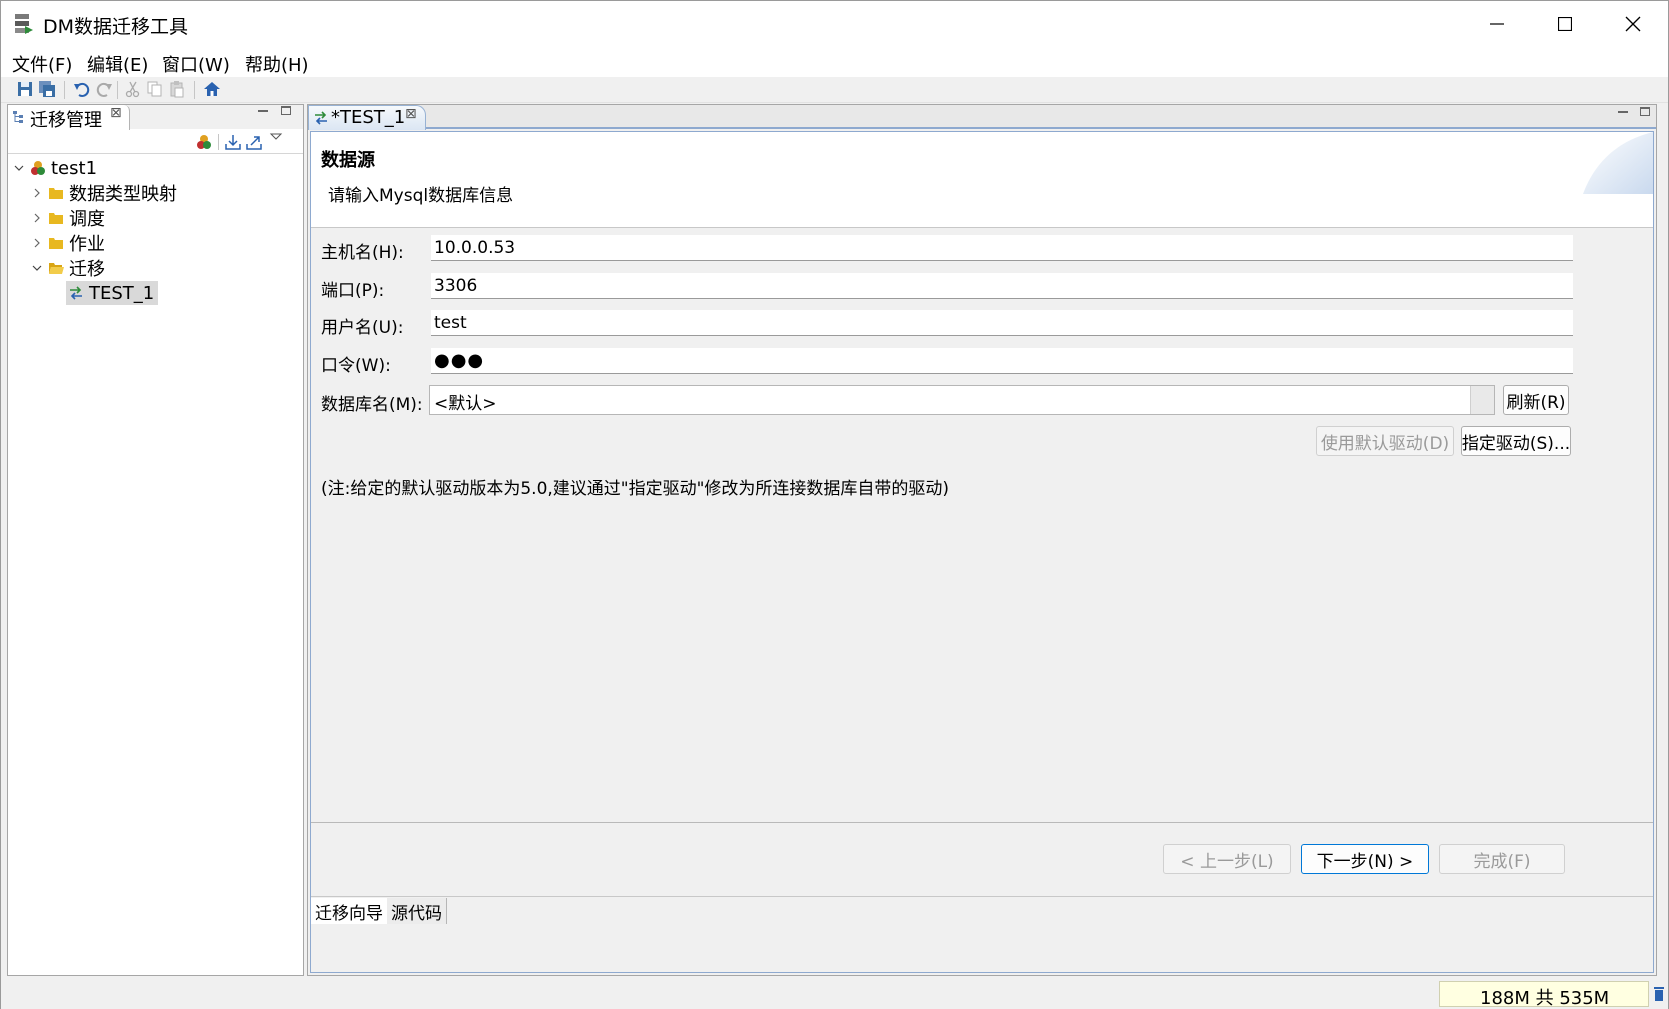 This screenshot has width=1669, height=1009. Describe the element at coordinates (87, 269) in the screenshot. I see `tree-label: 迁移` at that location.